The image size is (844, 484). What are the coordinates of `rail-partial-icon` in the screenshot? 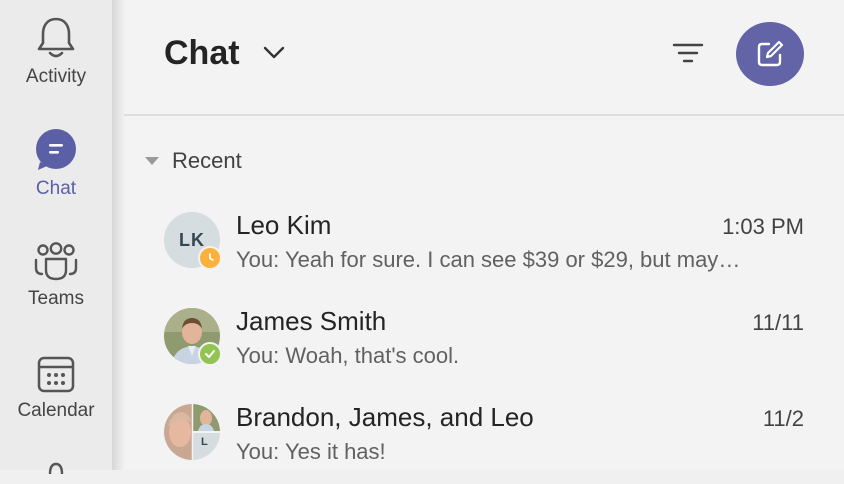 It's located at (56, 468).